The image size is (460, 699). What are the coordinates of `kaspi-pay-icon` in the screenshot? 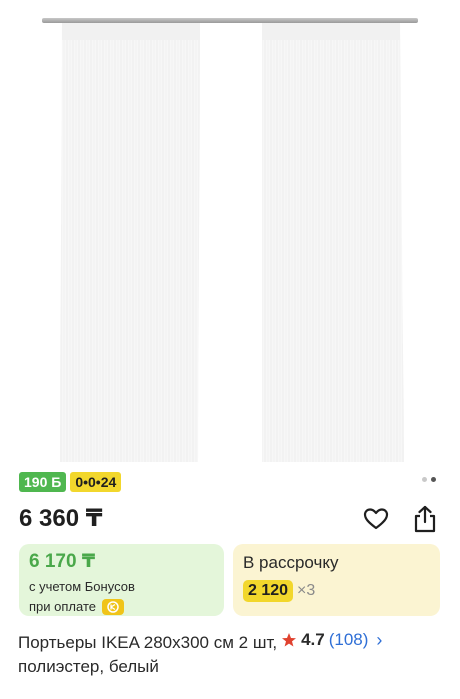 It's located at (112, 607).